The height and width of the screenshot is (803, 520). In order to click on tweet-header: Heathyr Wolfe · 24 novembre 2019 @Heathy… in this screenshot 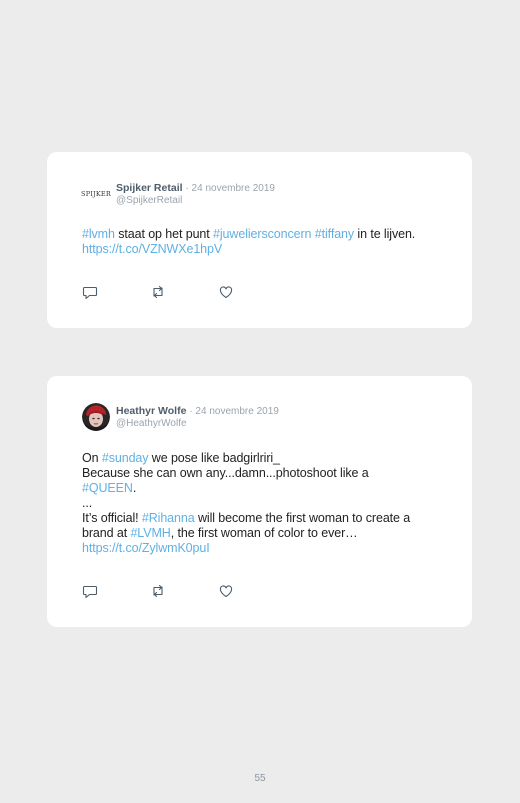, I will do `click(180, 417)`.